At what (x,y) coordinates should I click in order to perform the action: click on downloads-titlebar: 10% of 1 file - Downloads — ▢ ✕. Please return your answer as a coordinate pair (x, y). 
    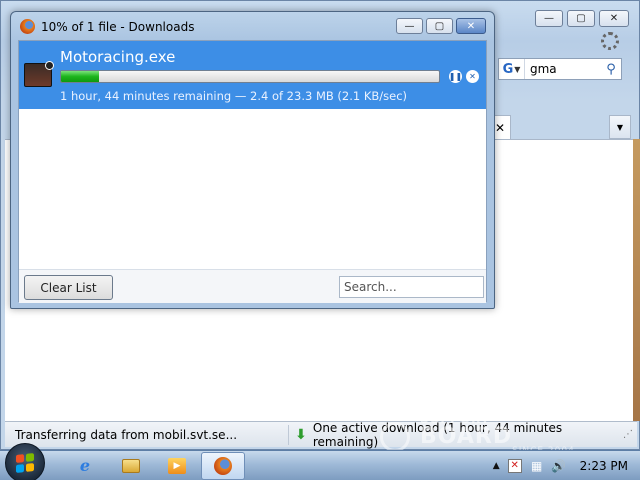
    Looking at the image, I should click on (252, 26).